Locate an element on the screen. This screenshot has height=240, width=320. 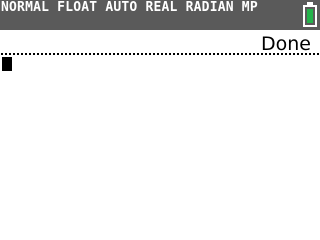
battery-level is located at coordinates (310, 16).